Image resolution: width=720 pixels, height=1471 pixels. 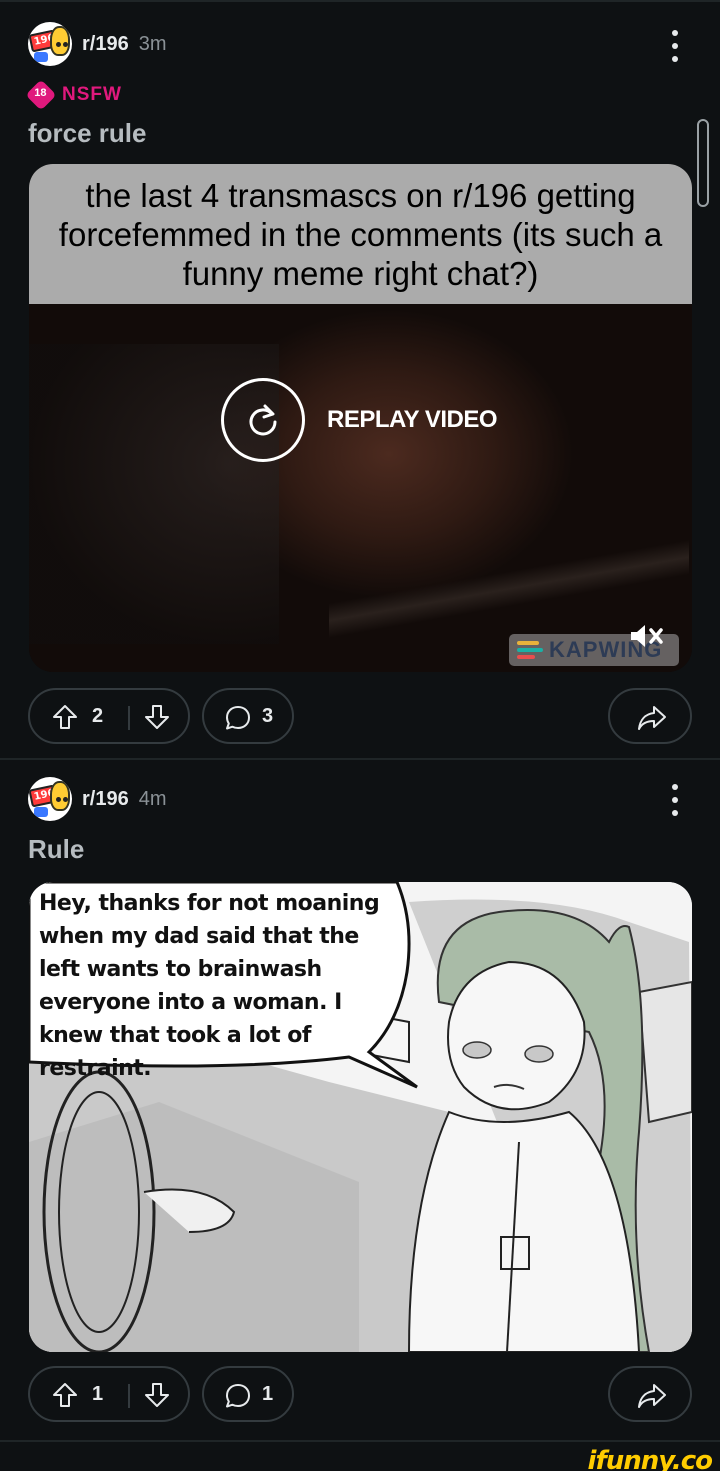 I want to click on post-age: 3m, so click(x=152, y=43).